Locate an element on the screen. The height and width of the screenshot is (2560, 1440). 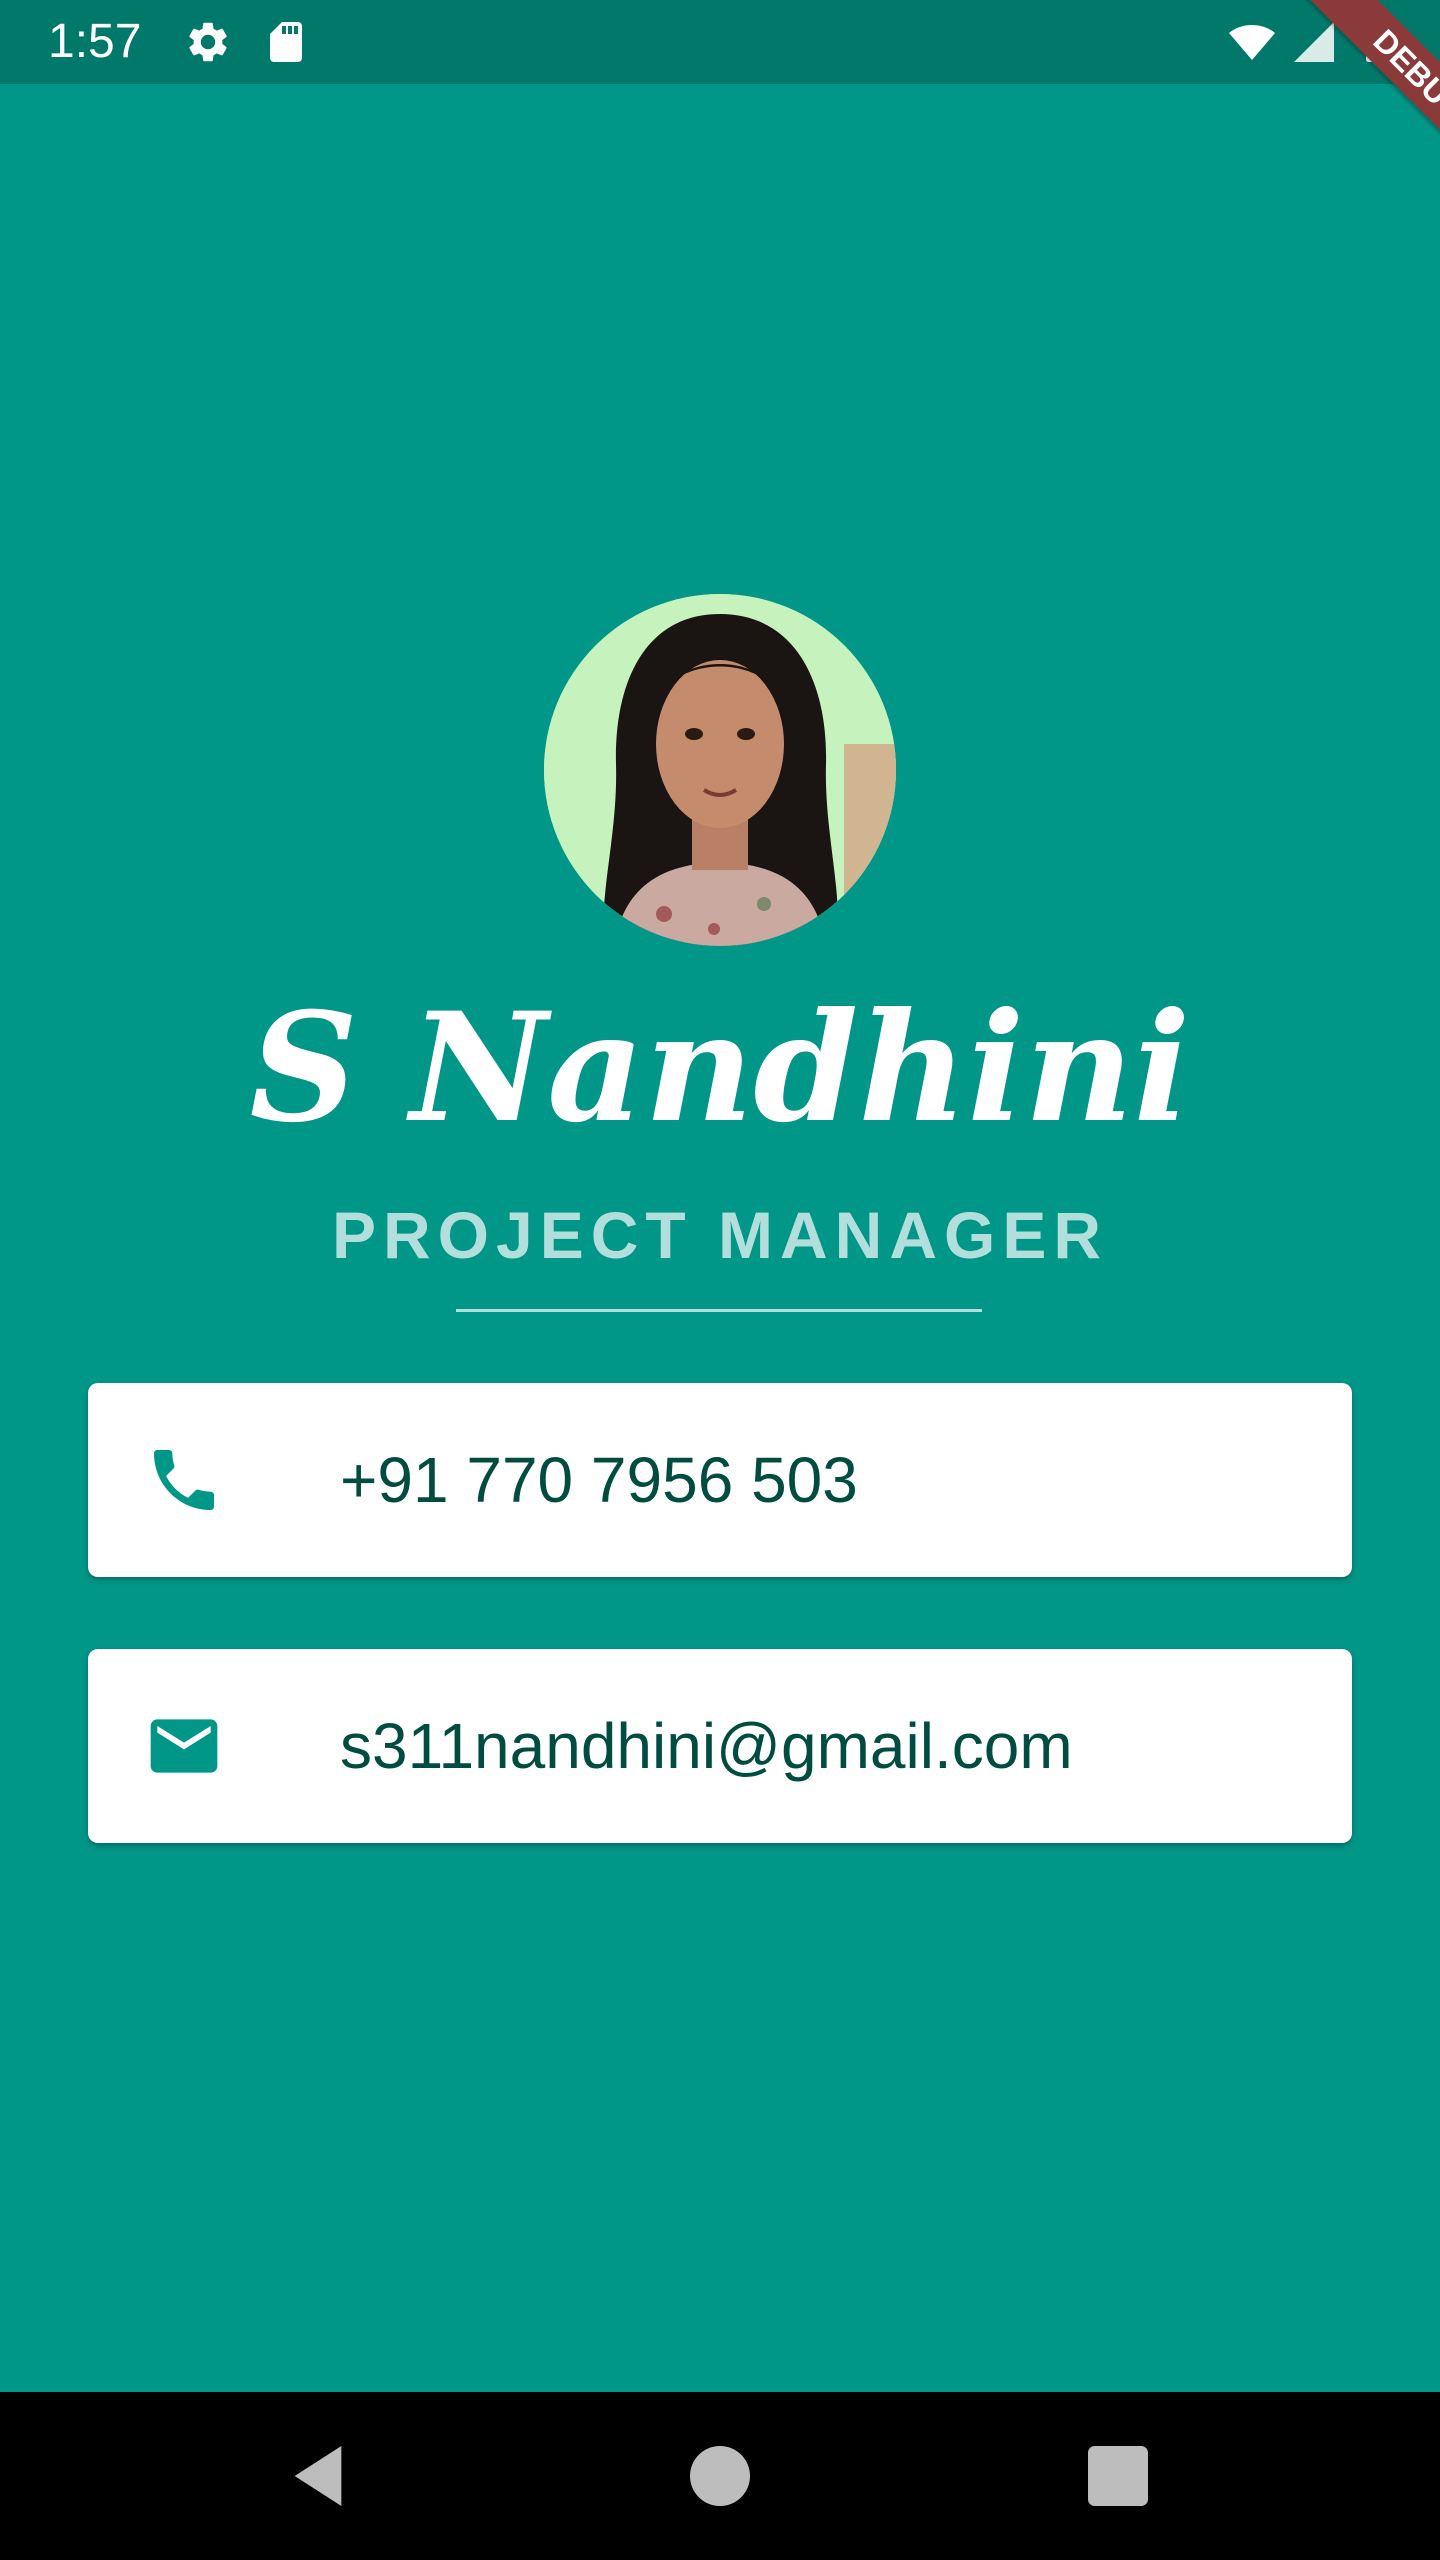
avatar is located at coordinates (720, 770).